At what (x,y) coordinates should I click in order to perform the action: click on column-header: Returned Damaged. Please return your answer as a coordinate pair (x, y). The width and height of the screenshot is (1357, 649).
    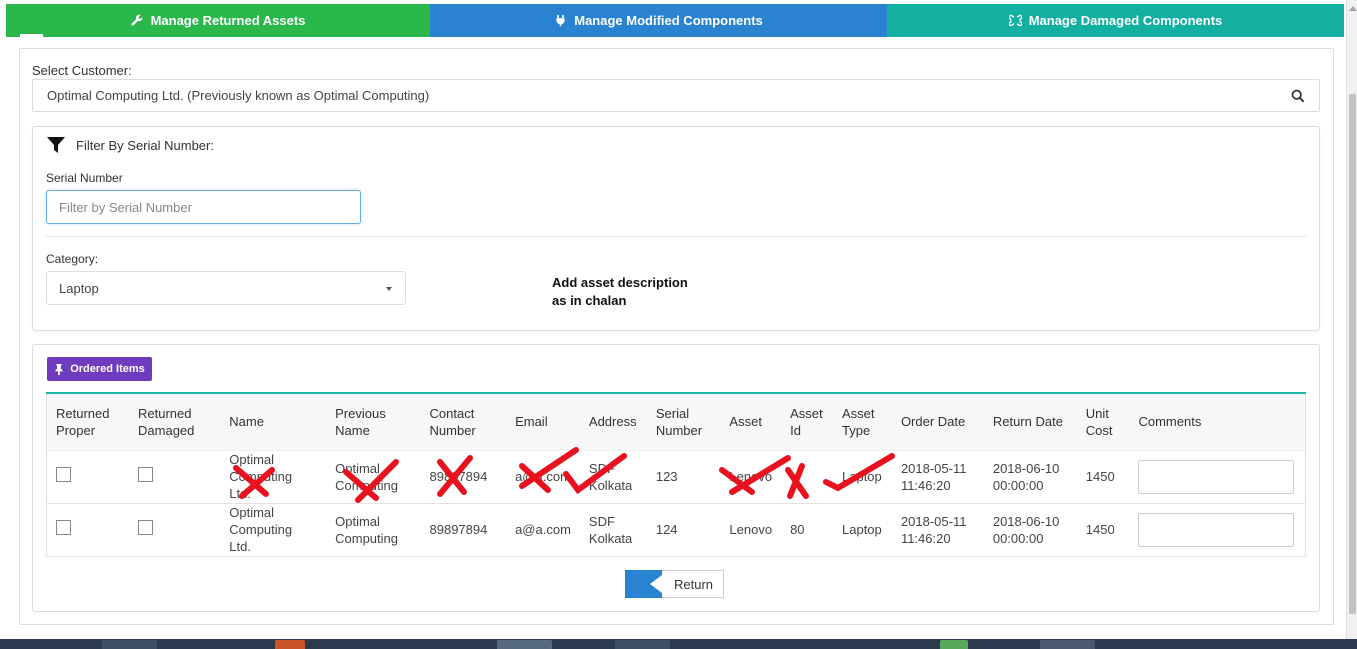
    Looking at the image, I should click on (175, 422).